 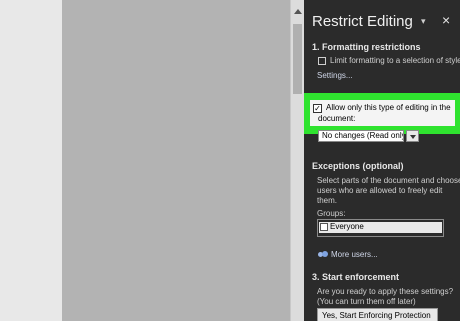 I want to click on limit-formatting-checkbox, so click(x=322, y=61).